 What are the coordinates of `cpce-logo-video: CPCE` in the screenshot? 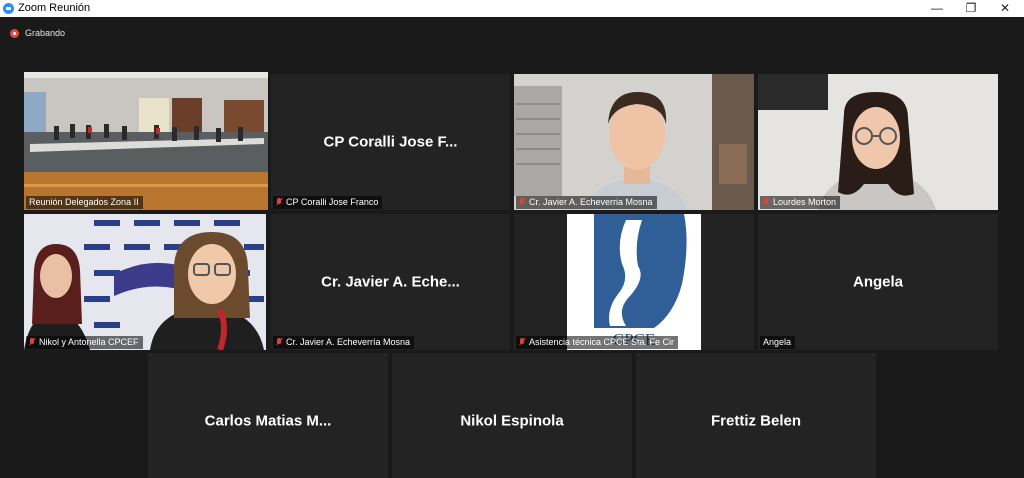 It's located at (634, 282).